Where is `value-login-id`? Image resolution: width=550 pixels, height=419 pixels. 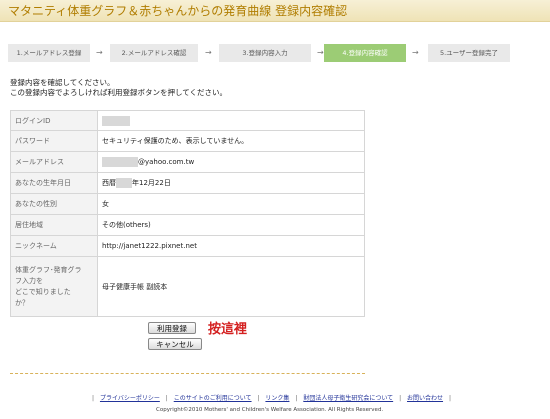 value-login-id is located at coordinates (231, 120).